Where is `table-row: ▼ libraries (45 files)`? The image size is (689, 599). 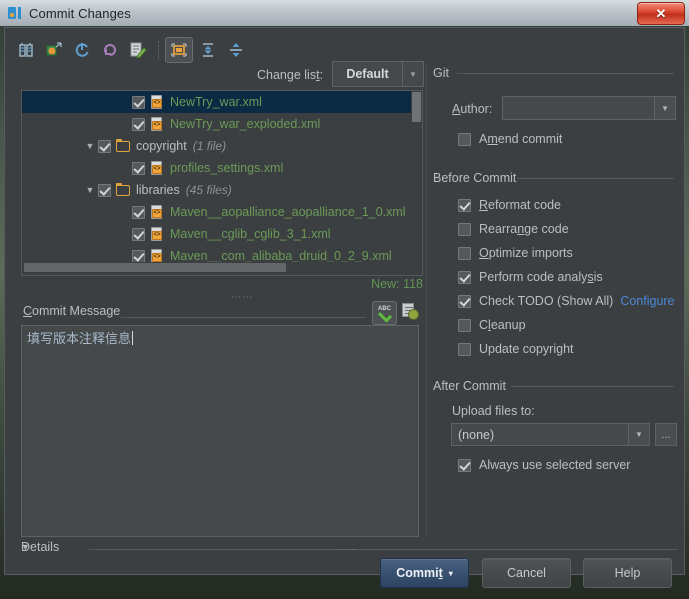
table-row: ▼ libraries (45 files) is located at coordinates (216, 190).